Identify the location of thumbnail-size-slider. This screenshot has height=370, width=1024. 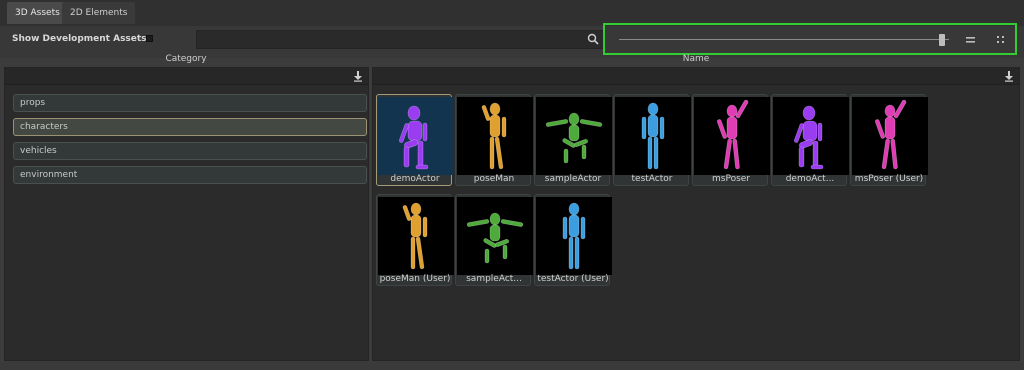
(784, 39).